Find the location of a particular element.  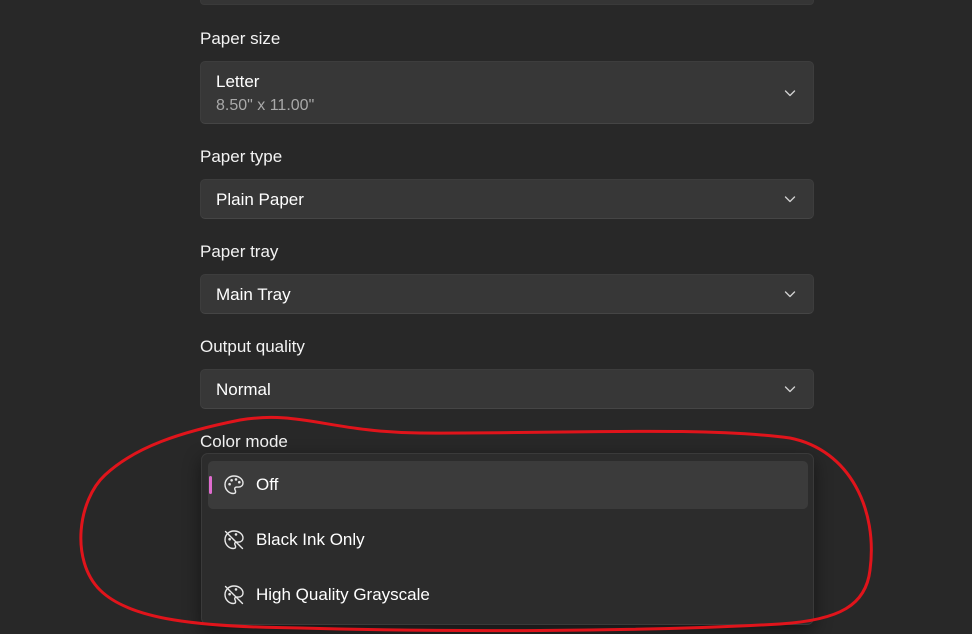

paper-tray-select: Main Tray is located at coordinates (507, 294).